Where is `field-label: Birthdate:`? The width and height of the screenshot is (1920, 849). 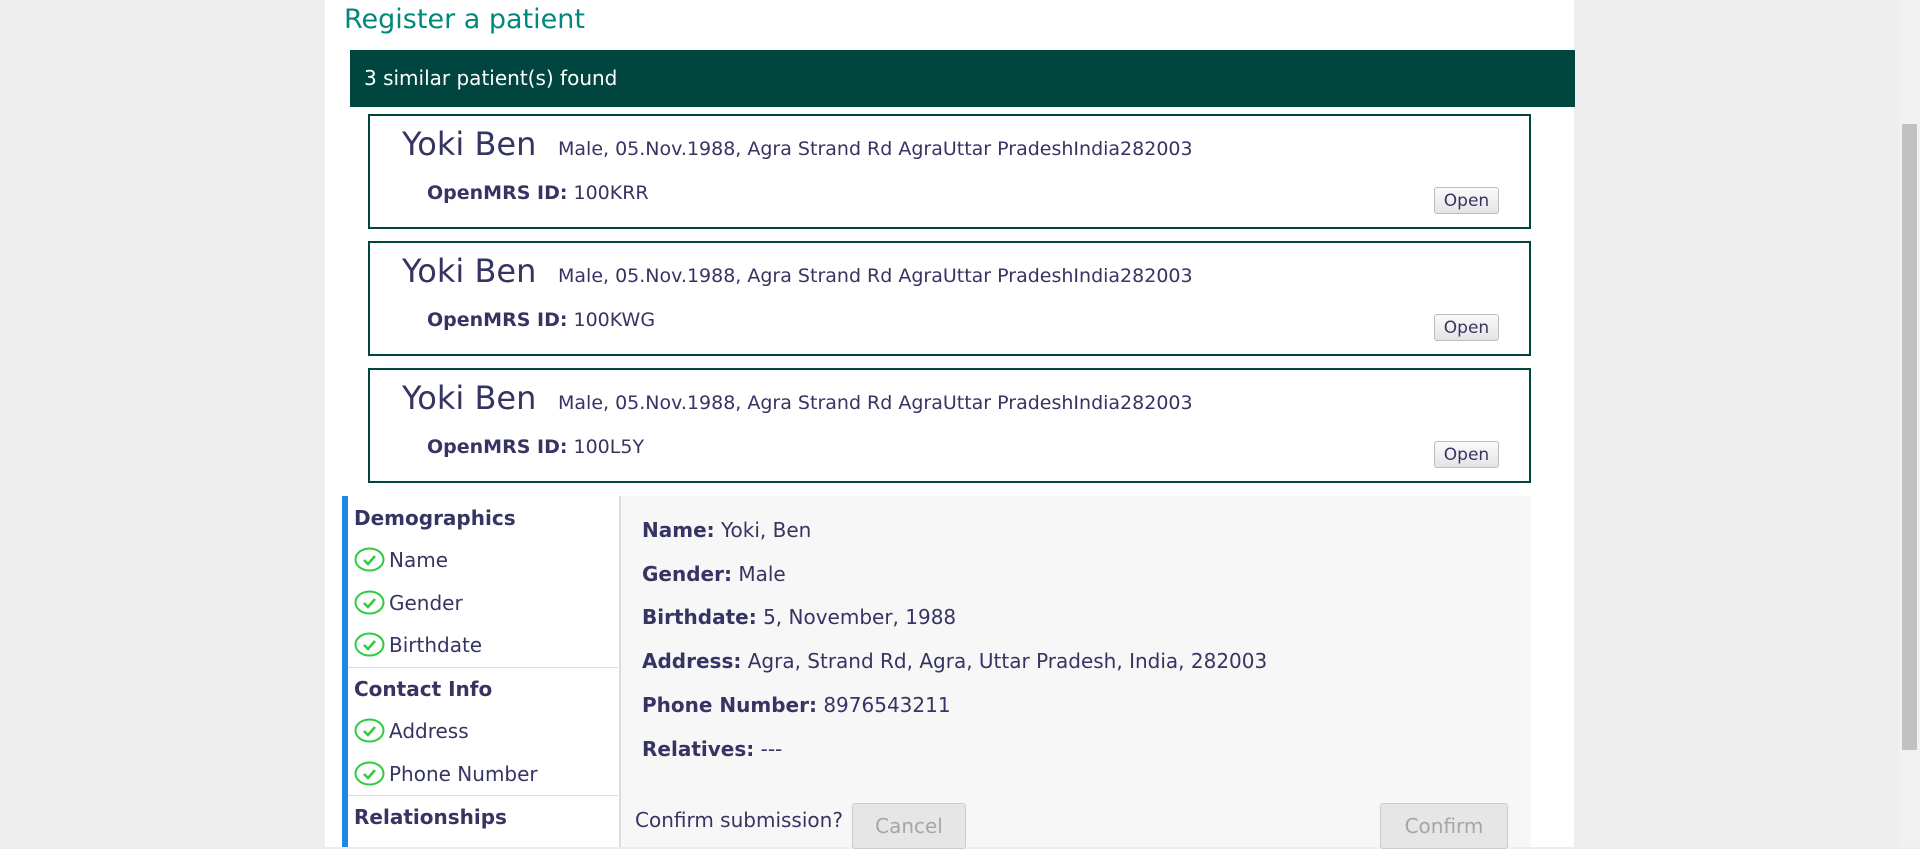 field-label: Birthdate: is located at coordinates (699, 617).